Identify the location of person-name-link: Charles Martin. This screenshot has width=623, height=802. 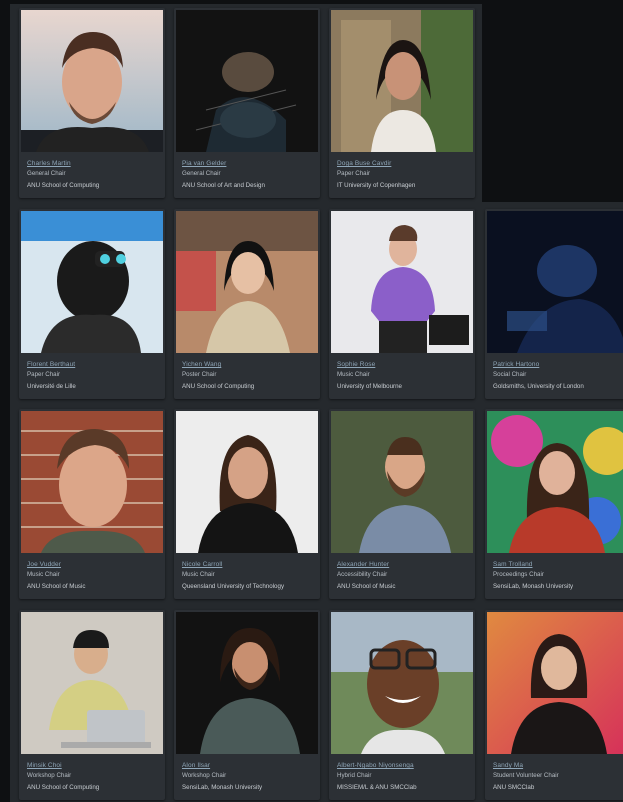
(49, 163).